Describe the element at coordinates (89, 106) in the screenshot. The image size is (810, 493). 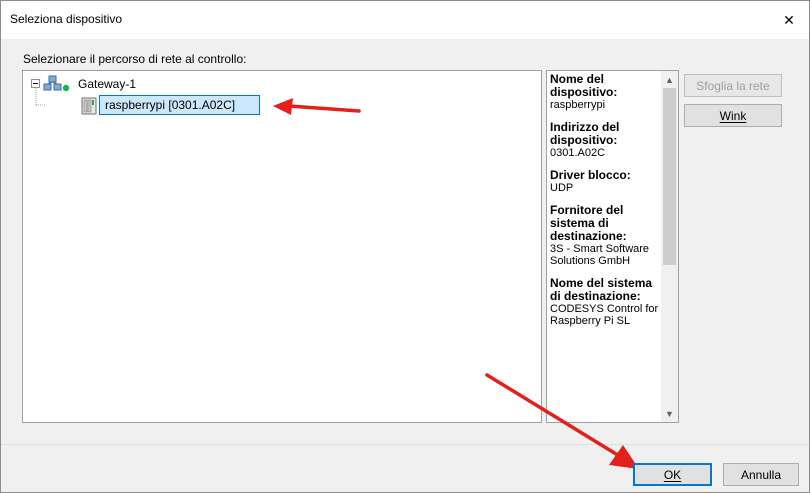
I see `plc-device-icon` at that location.